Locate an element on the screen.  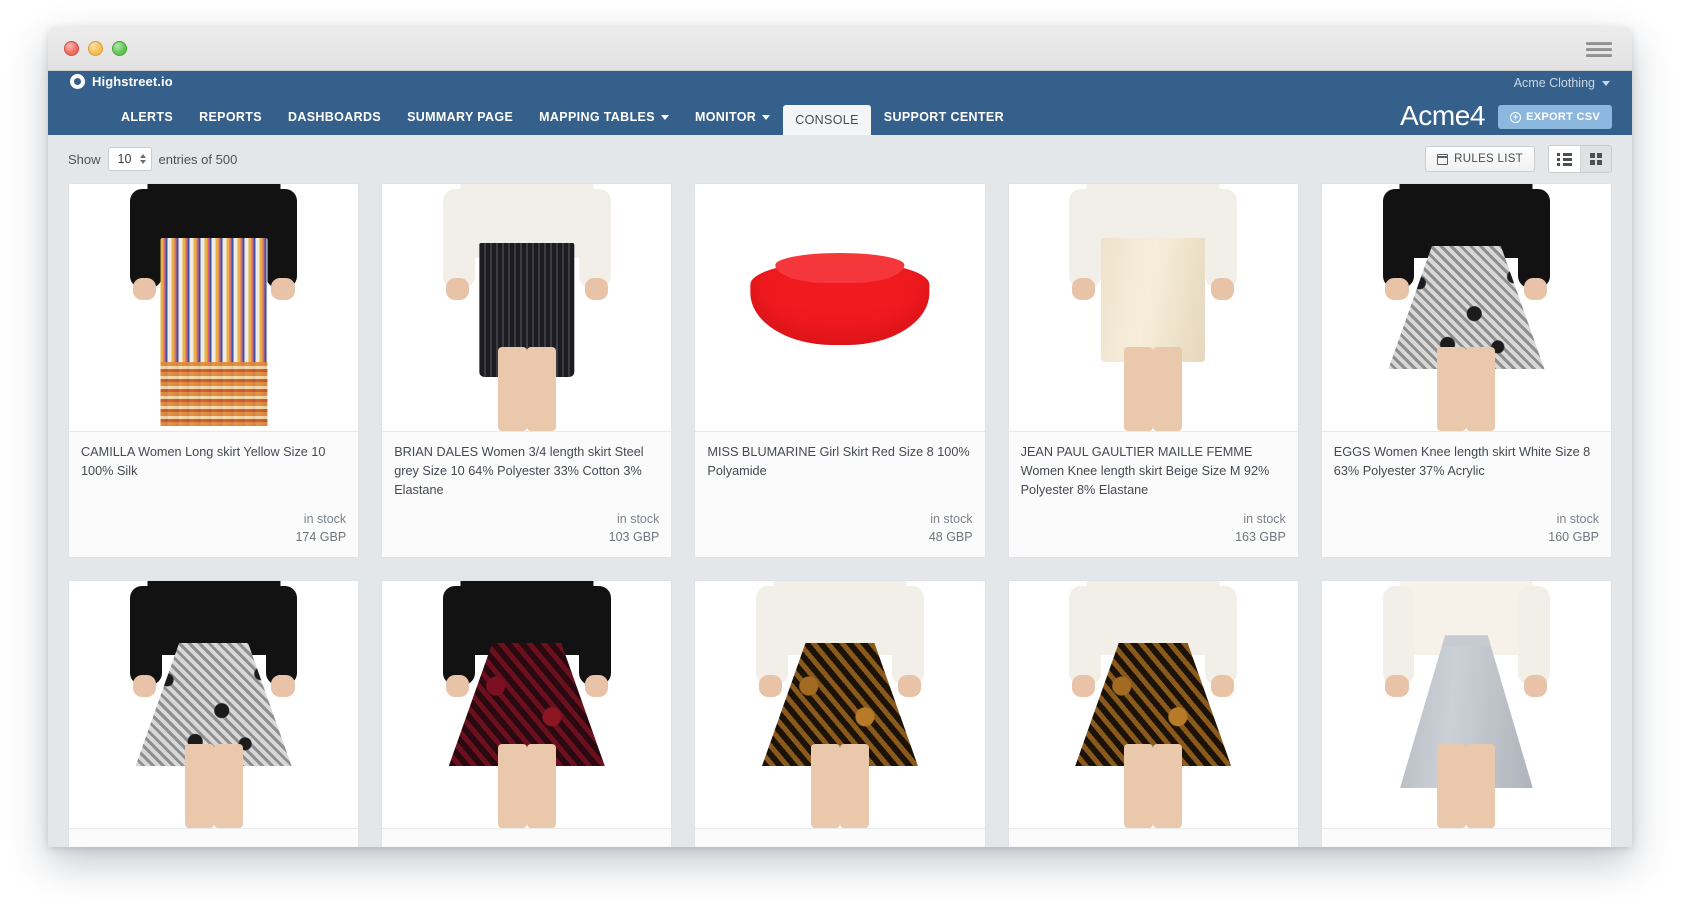
toolbar-right-group: RULES LIST is located at coordinates (1518, 159).